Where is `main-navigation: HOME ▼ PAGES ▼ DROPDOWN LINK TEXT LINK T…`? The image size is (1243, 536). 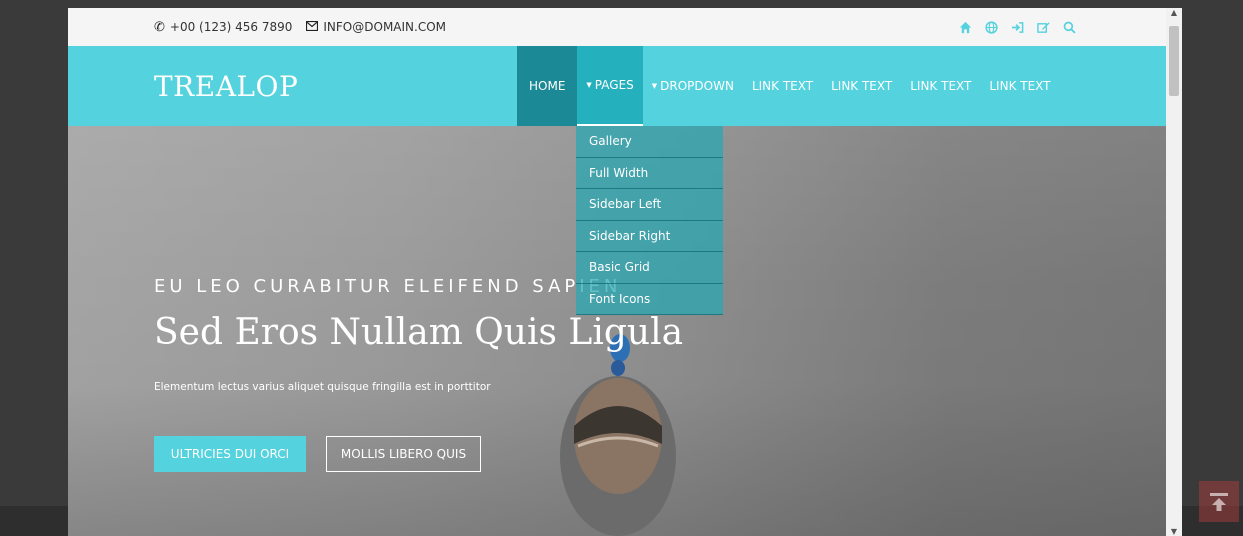 main-navigation: HOME ▼ PAGES ▼ DROPDOWN LINK TEXT LINK T… is located at coordinates (788, 86).